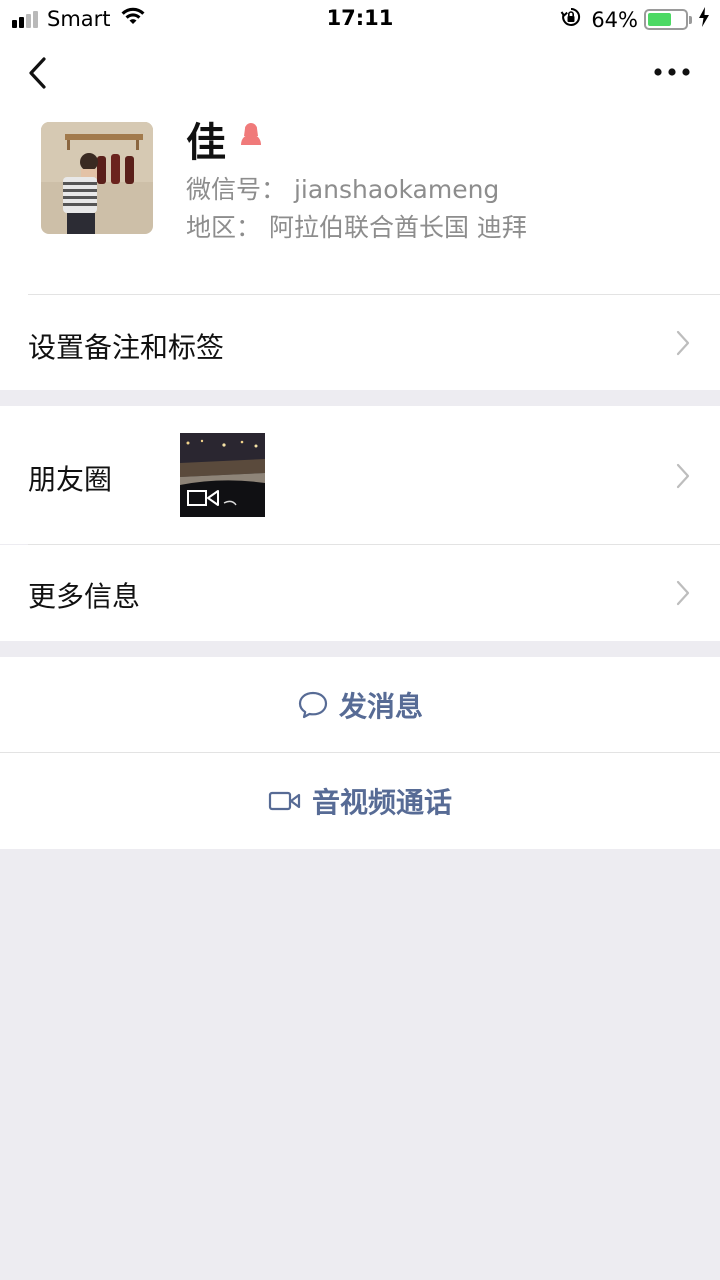 The image size is (720, 1280). I want to click on av-call-content: 音视频通话, so click(360, 801).